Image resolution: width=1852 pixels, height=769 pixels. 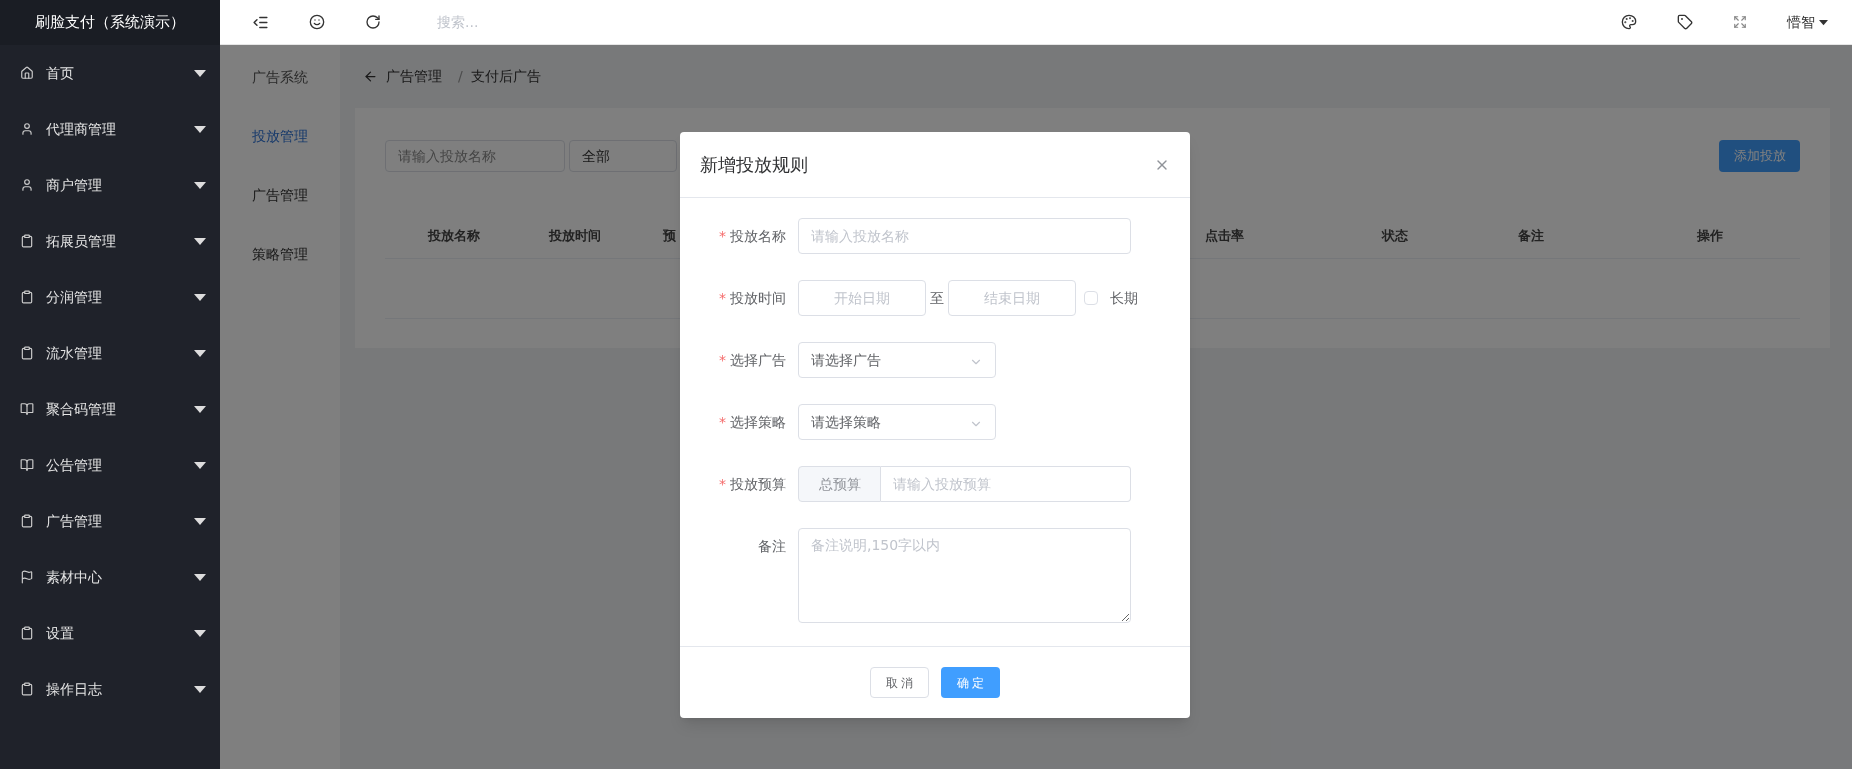 I want to click on sidebar-item: 素材中心, so click(x=110, y=577).